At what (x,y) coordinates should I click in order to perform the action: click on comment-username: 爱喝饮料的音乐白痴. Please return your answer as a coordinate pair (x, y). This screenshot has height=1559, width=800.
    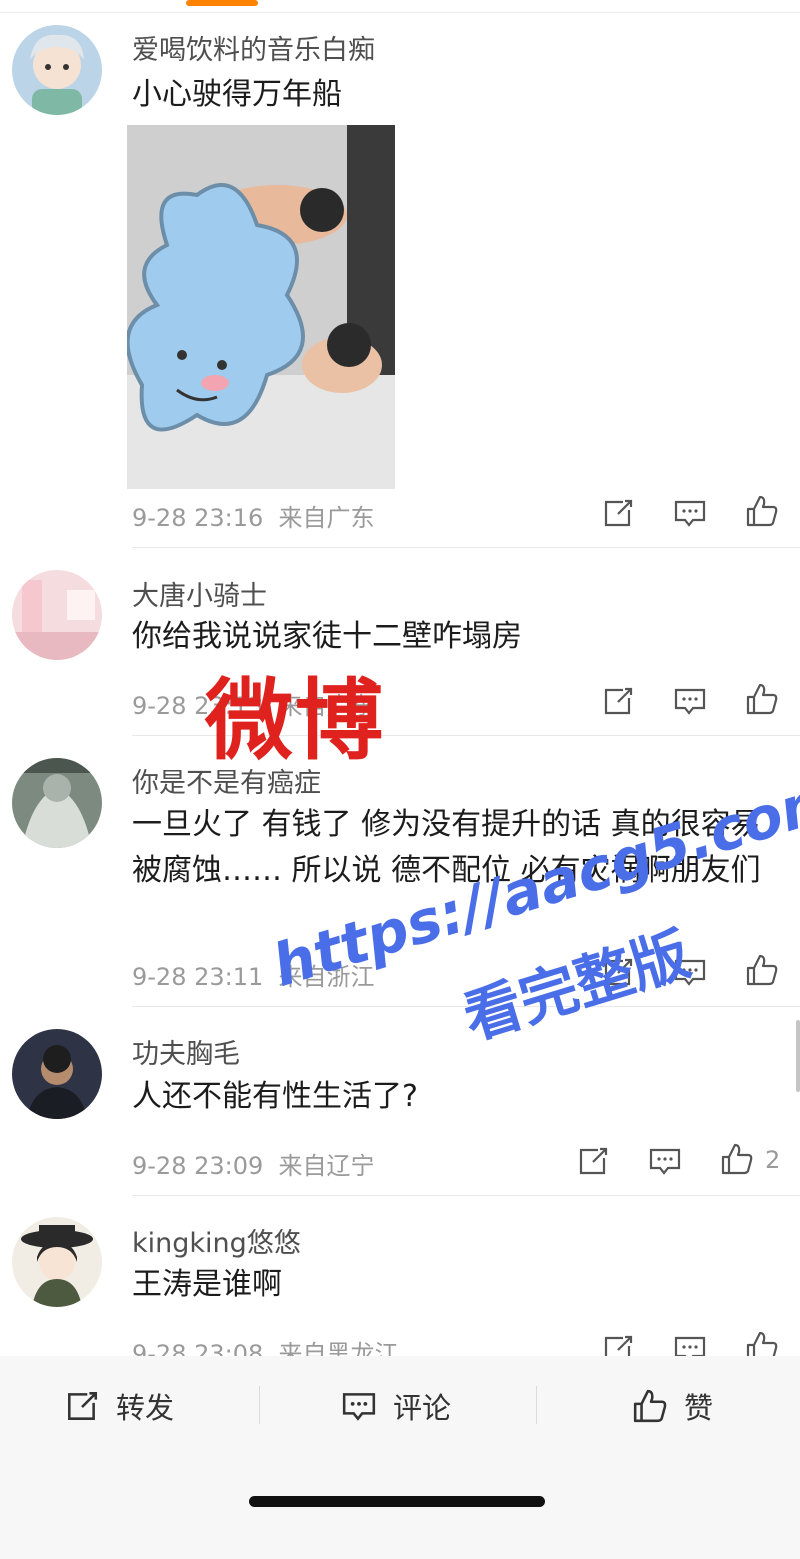
    Looking at the image, I should click on (253, 47).